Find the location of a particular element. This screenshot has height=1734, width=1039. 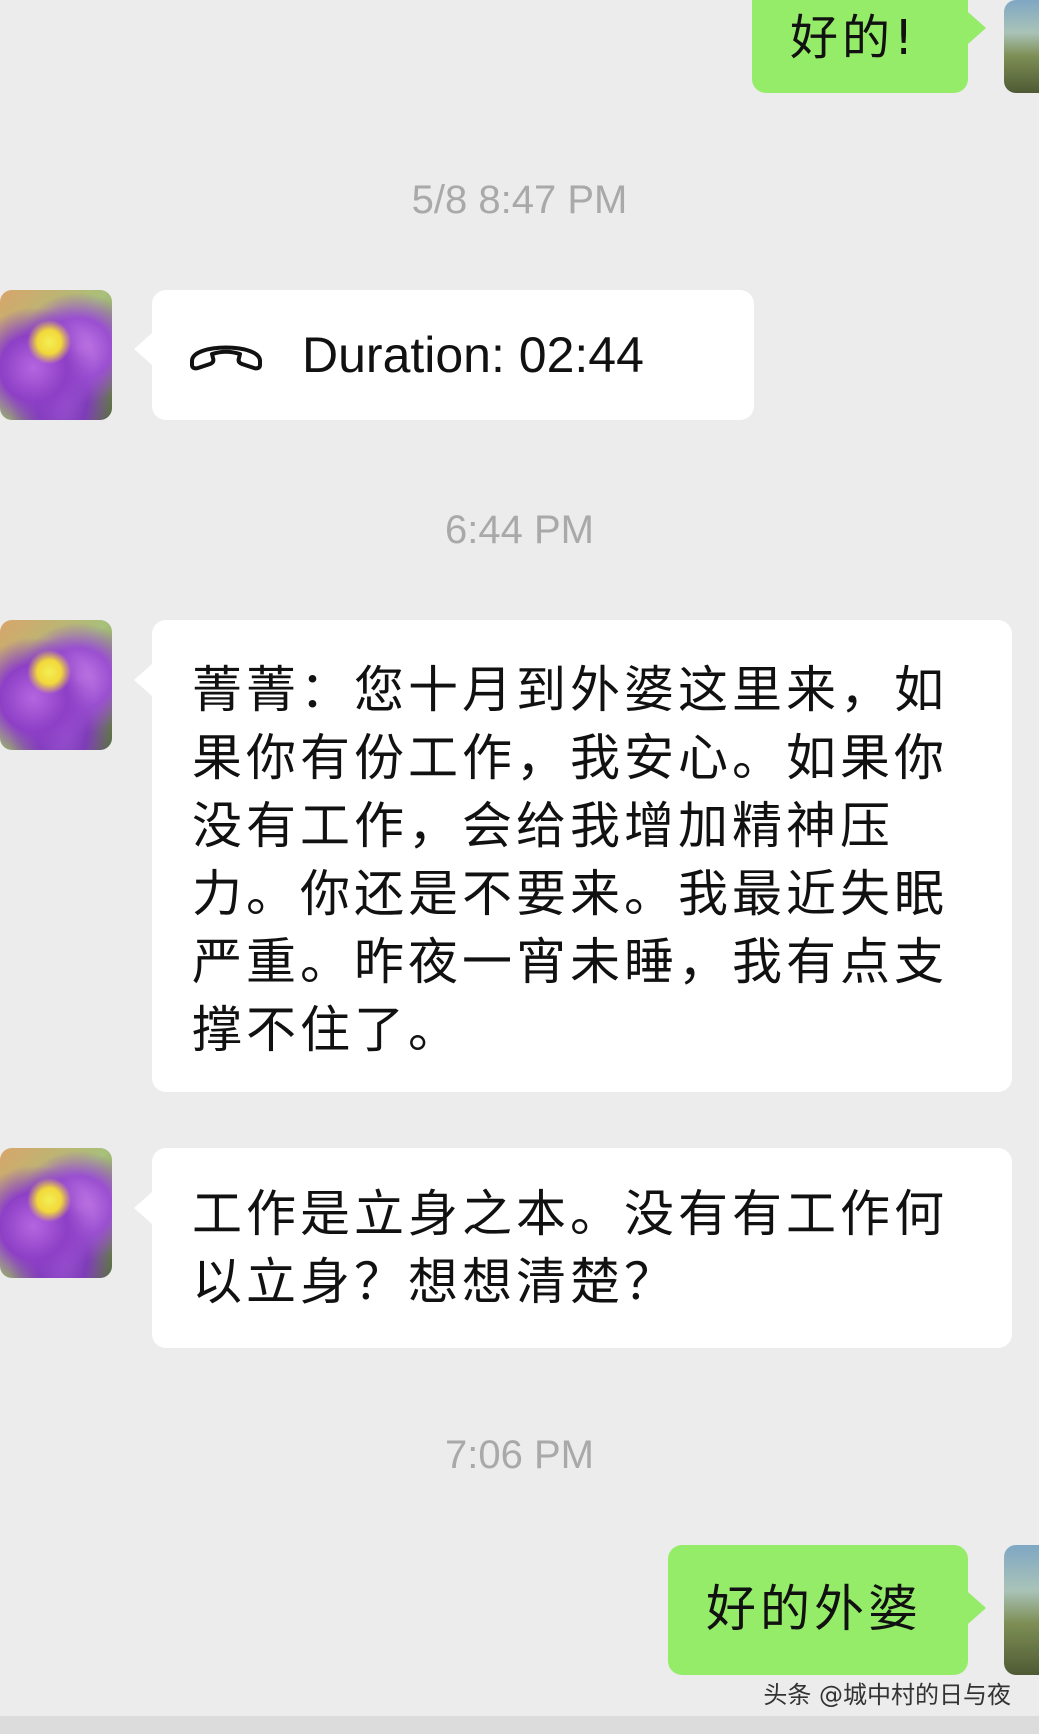

incoming-bubble-2-tail is located at coordinates (143, 680).